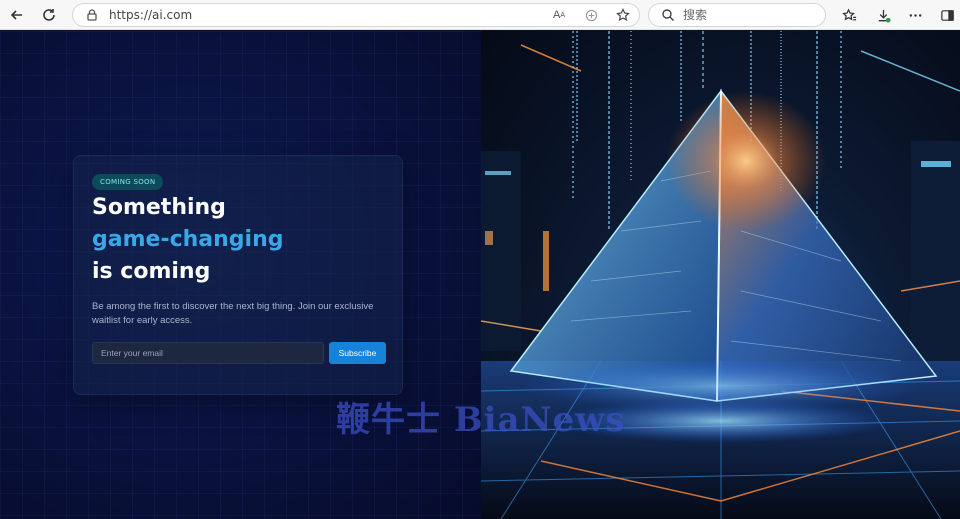 The height and width of the screenshot is (519, 960). What do you see at coordinates (559, 15) in the screenshot?
I see `read-aloud-icon: AA` at bounding box center [559, 15].